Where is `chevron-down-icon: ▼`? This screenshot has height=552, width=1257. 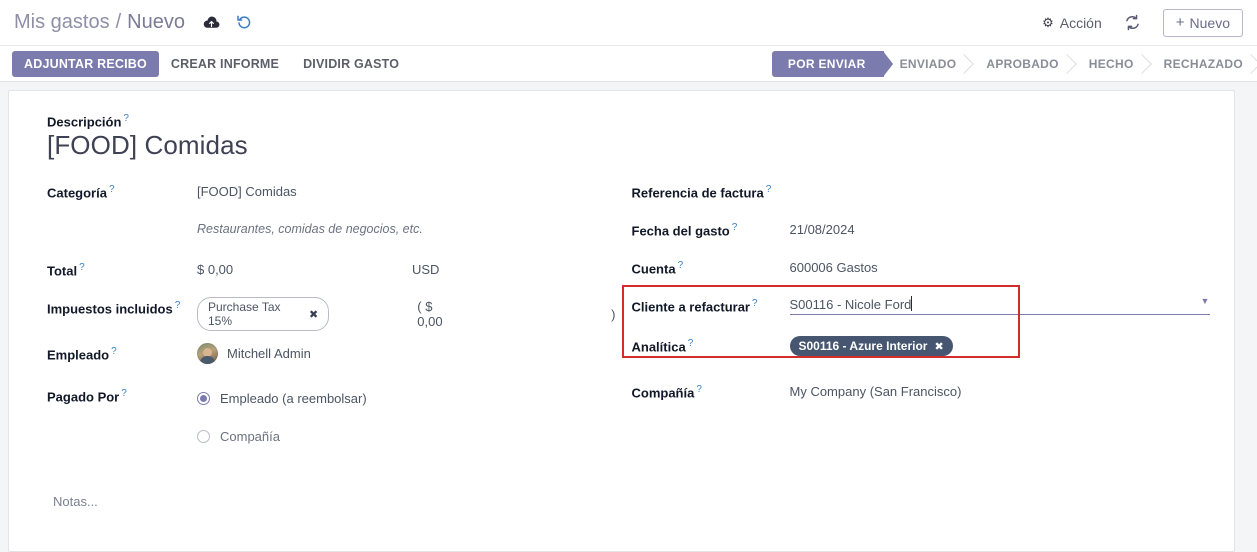 chevron-down-icon: ▼ is located at coordinates (1205, 301).